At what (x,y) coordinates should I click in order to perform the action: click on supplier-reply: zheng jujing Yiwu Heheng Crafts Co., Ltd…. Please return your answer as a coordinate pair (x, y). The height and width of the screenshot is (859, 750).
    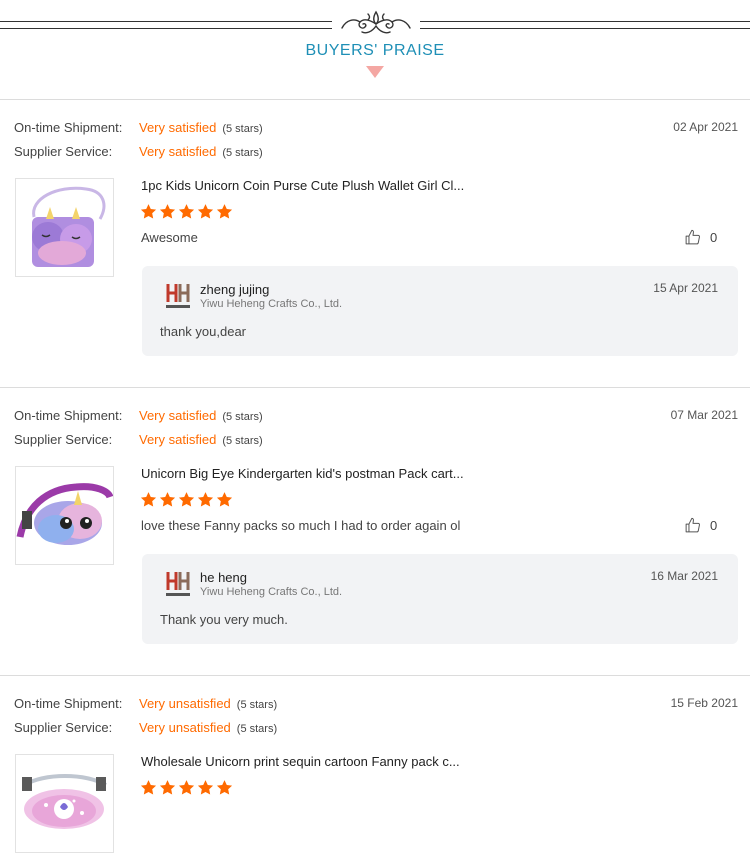
    Looking at the image, I should click on (440, 311).